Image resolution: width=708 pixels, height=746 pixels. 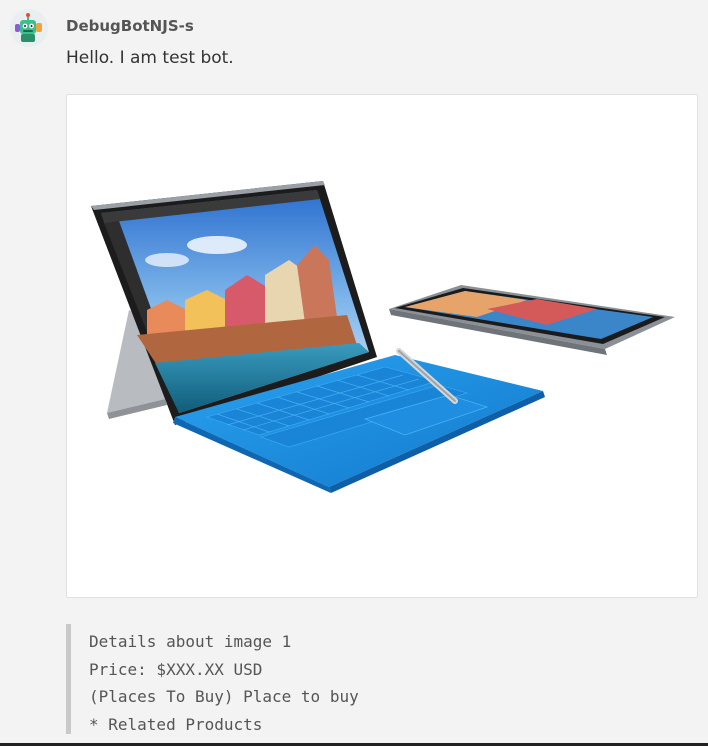 What do you see at coordinates (224, 696) in the screenshot?
I see `details-places-to-buy: (Places To Buy) Place to buy` at bounding box center [224, 696].